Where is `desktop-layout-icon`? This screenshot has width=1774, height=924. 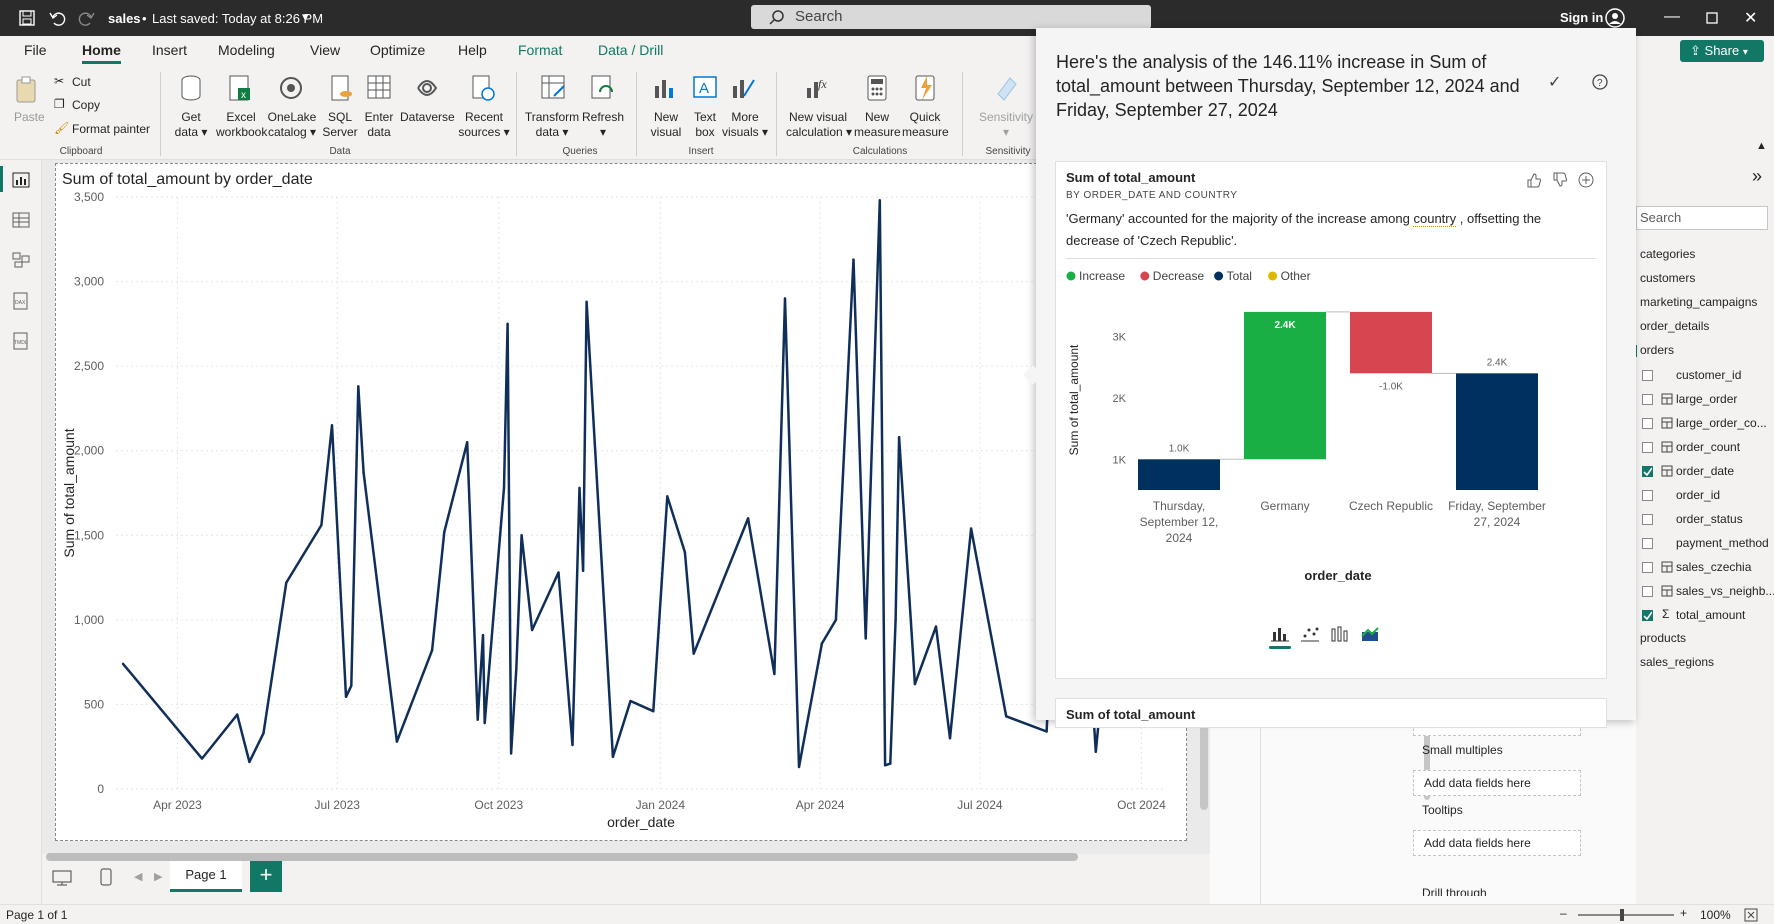
desktop-layout-icon is located at coordinates (62, 878).